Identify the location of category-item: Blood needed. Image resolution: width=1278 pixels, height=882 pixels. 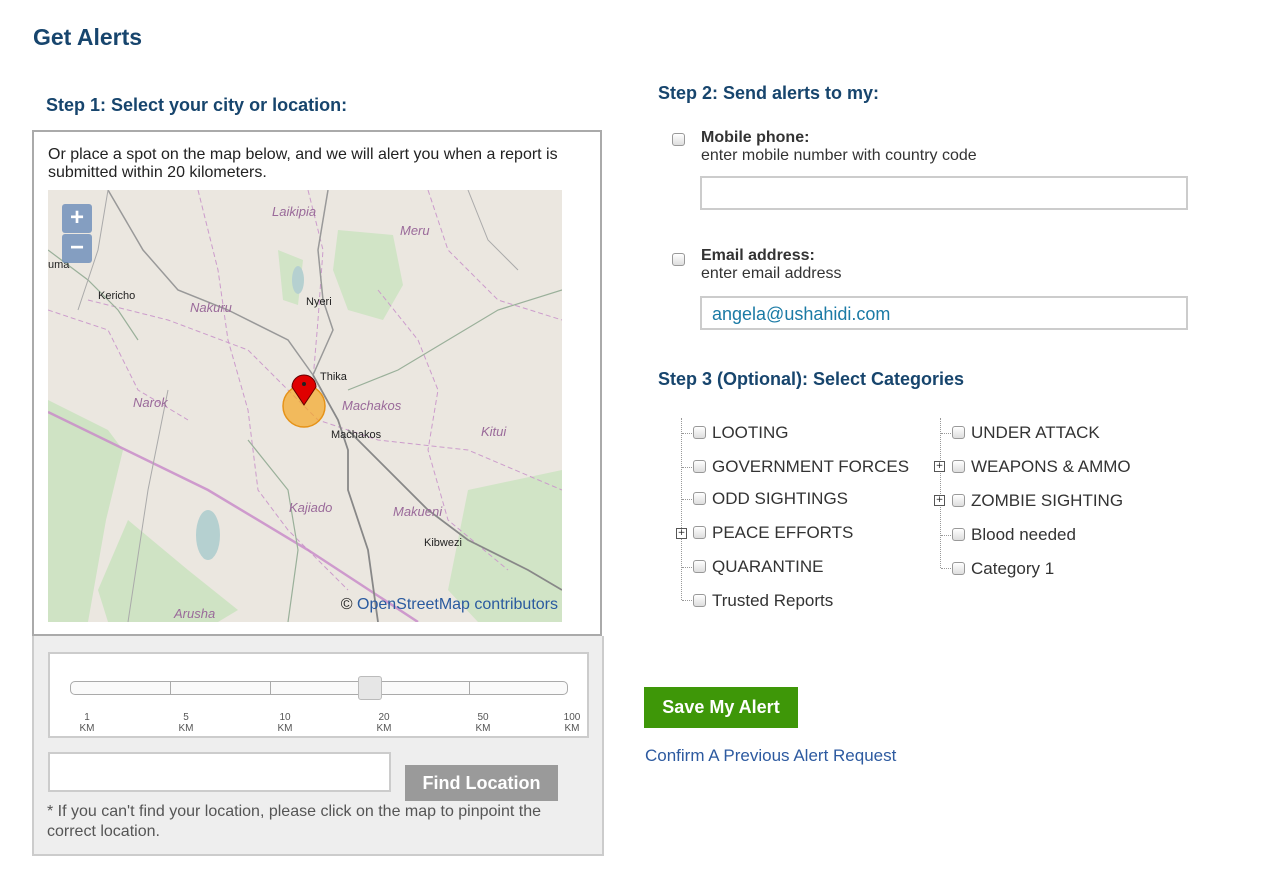
(1014, 535).